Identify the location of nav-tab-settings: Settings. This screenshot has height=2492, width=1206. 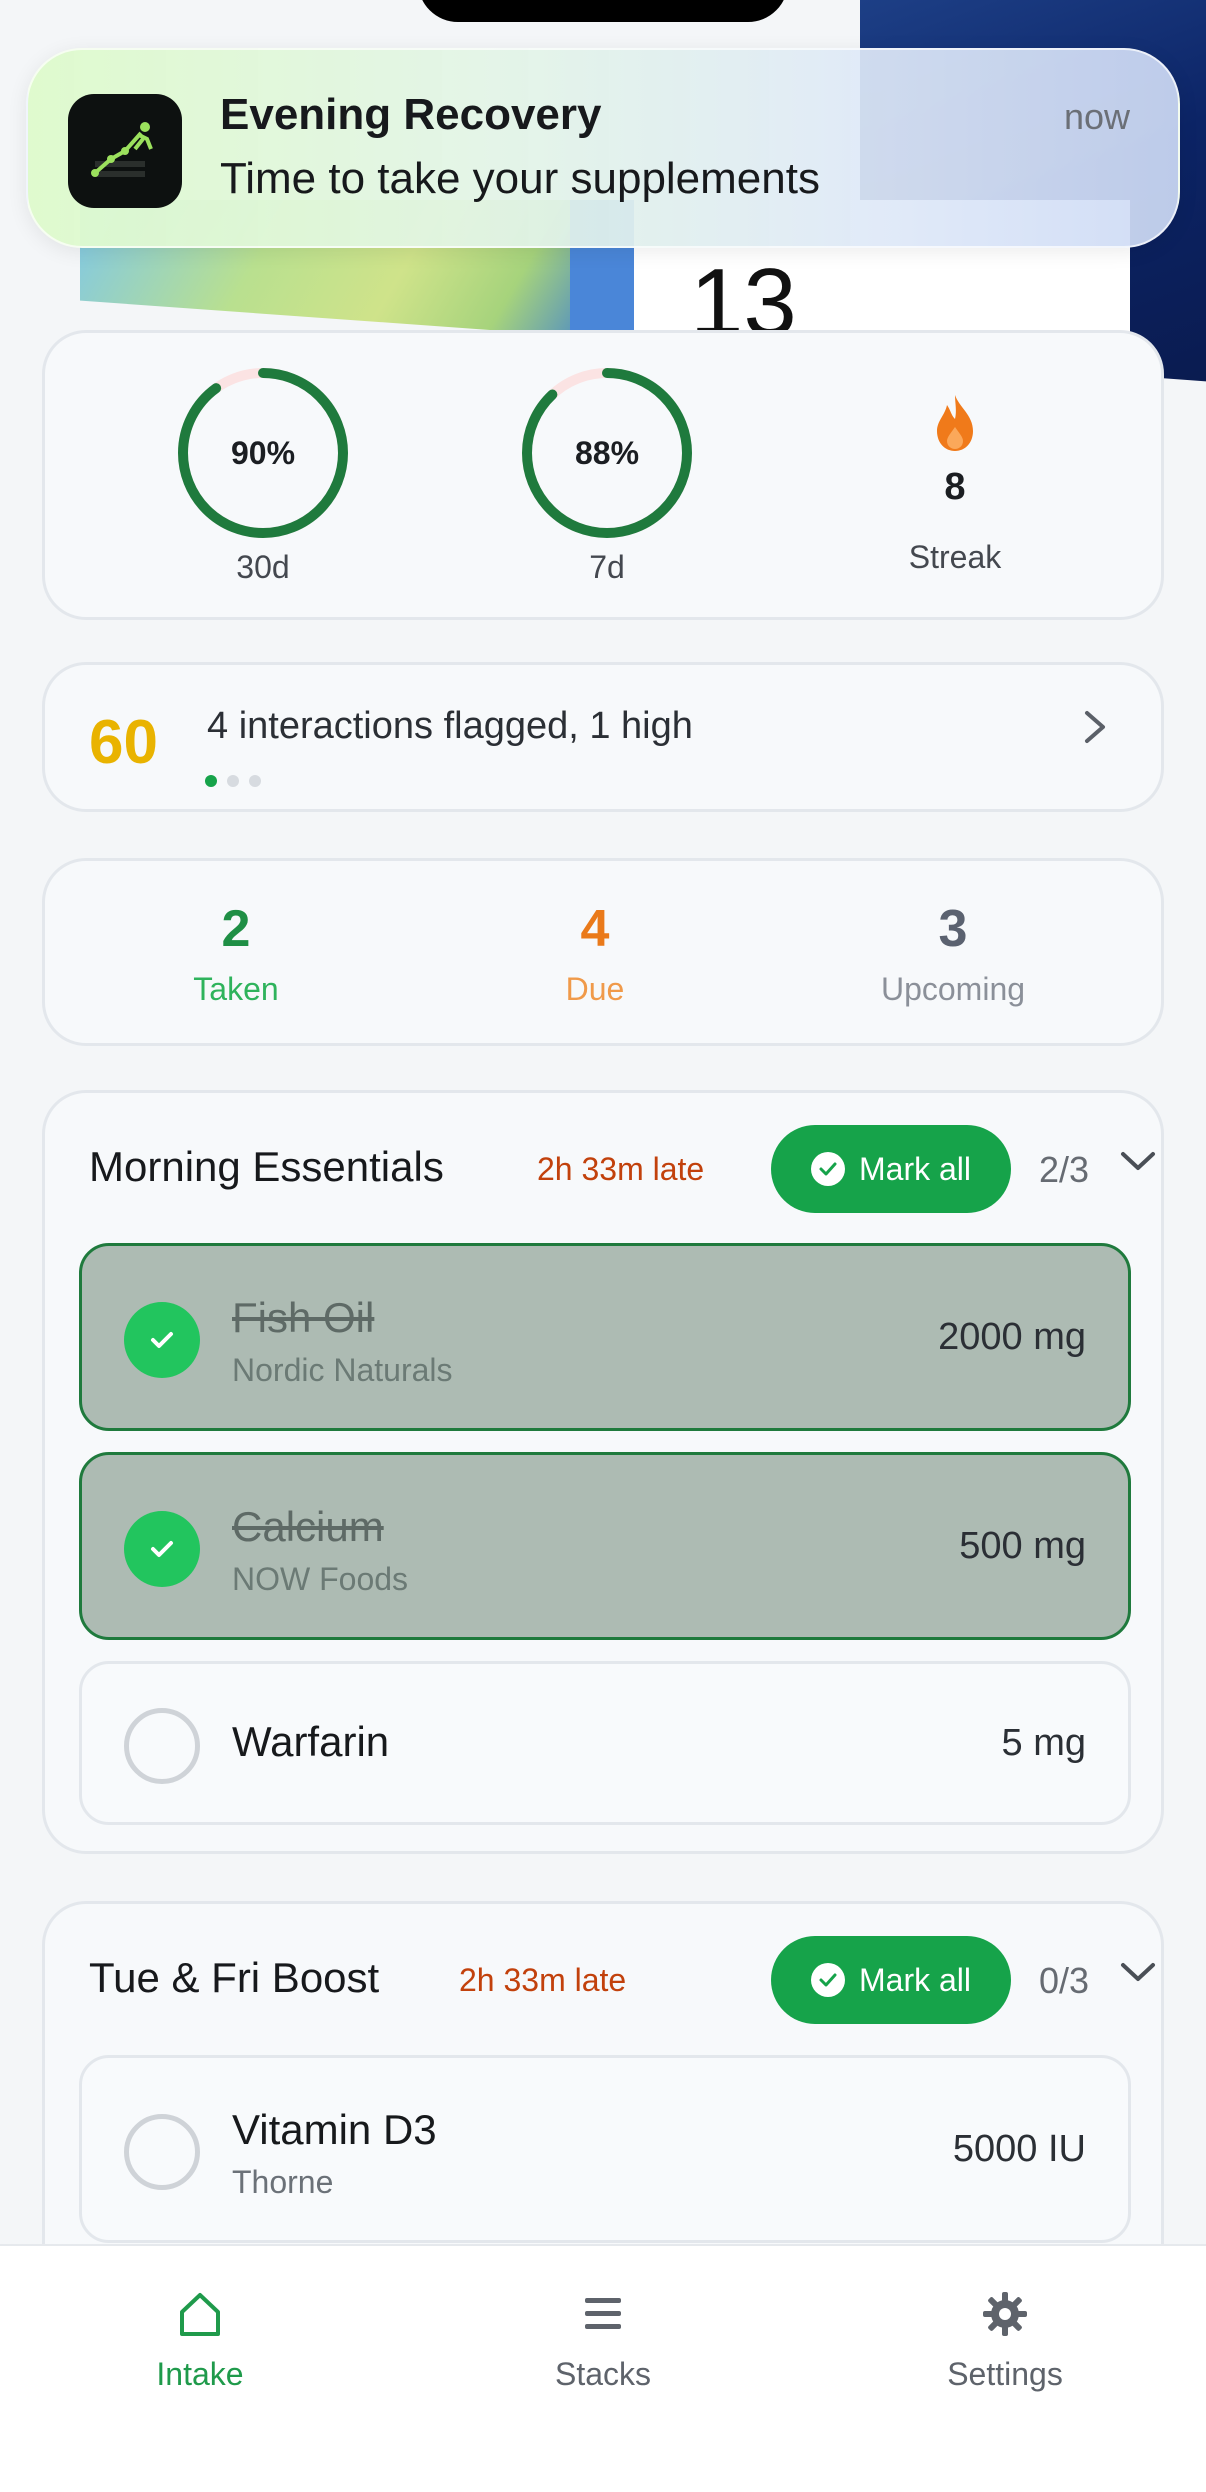
(1005, 2338).